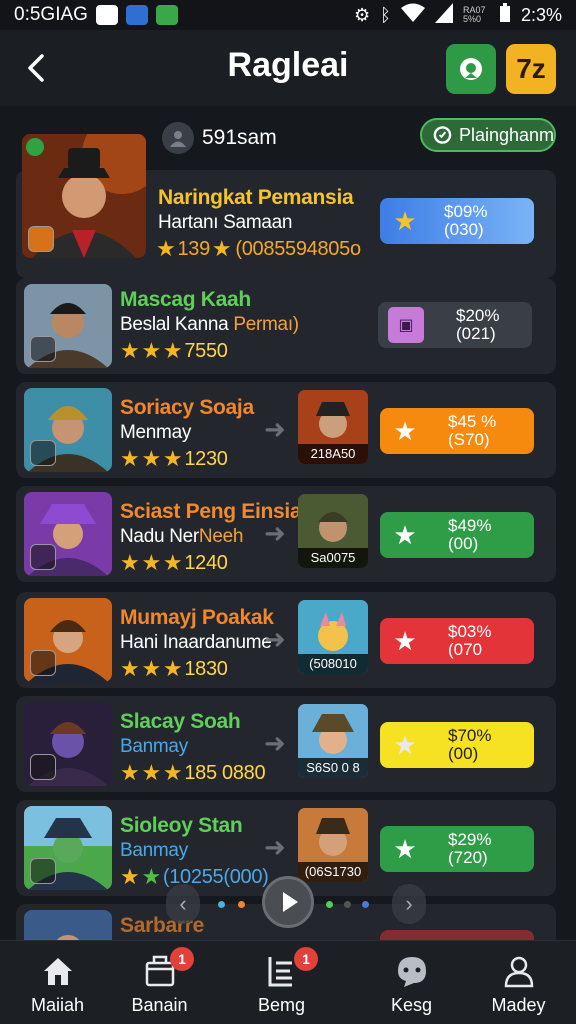 The width and height of the screenshot is (576, 1024). I want to click on item-button-line1: $03%, so click(470, 631).